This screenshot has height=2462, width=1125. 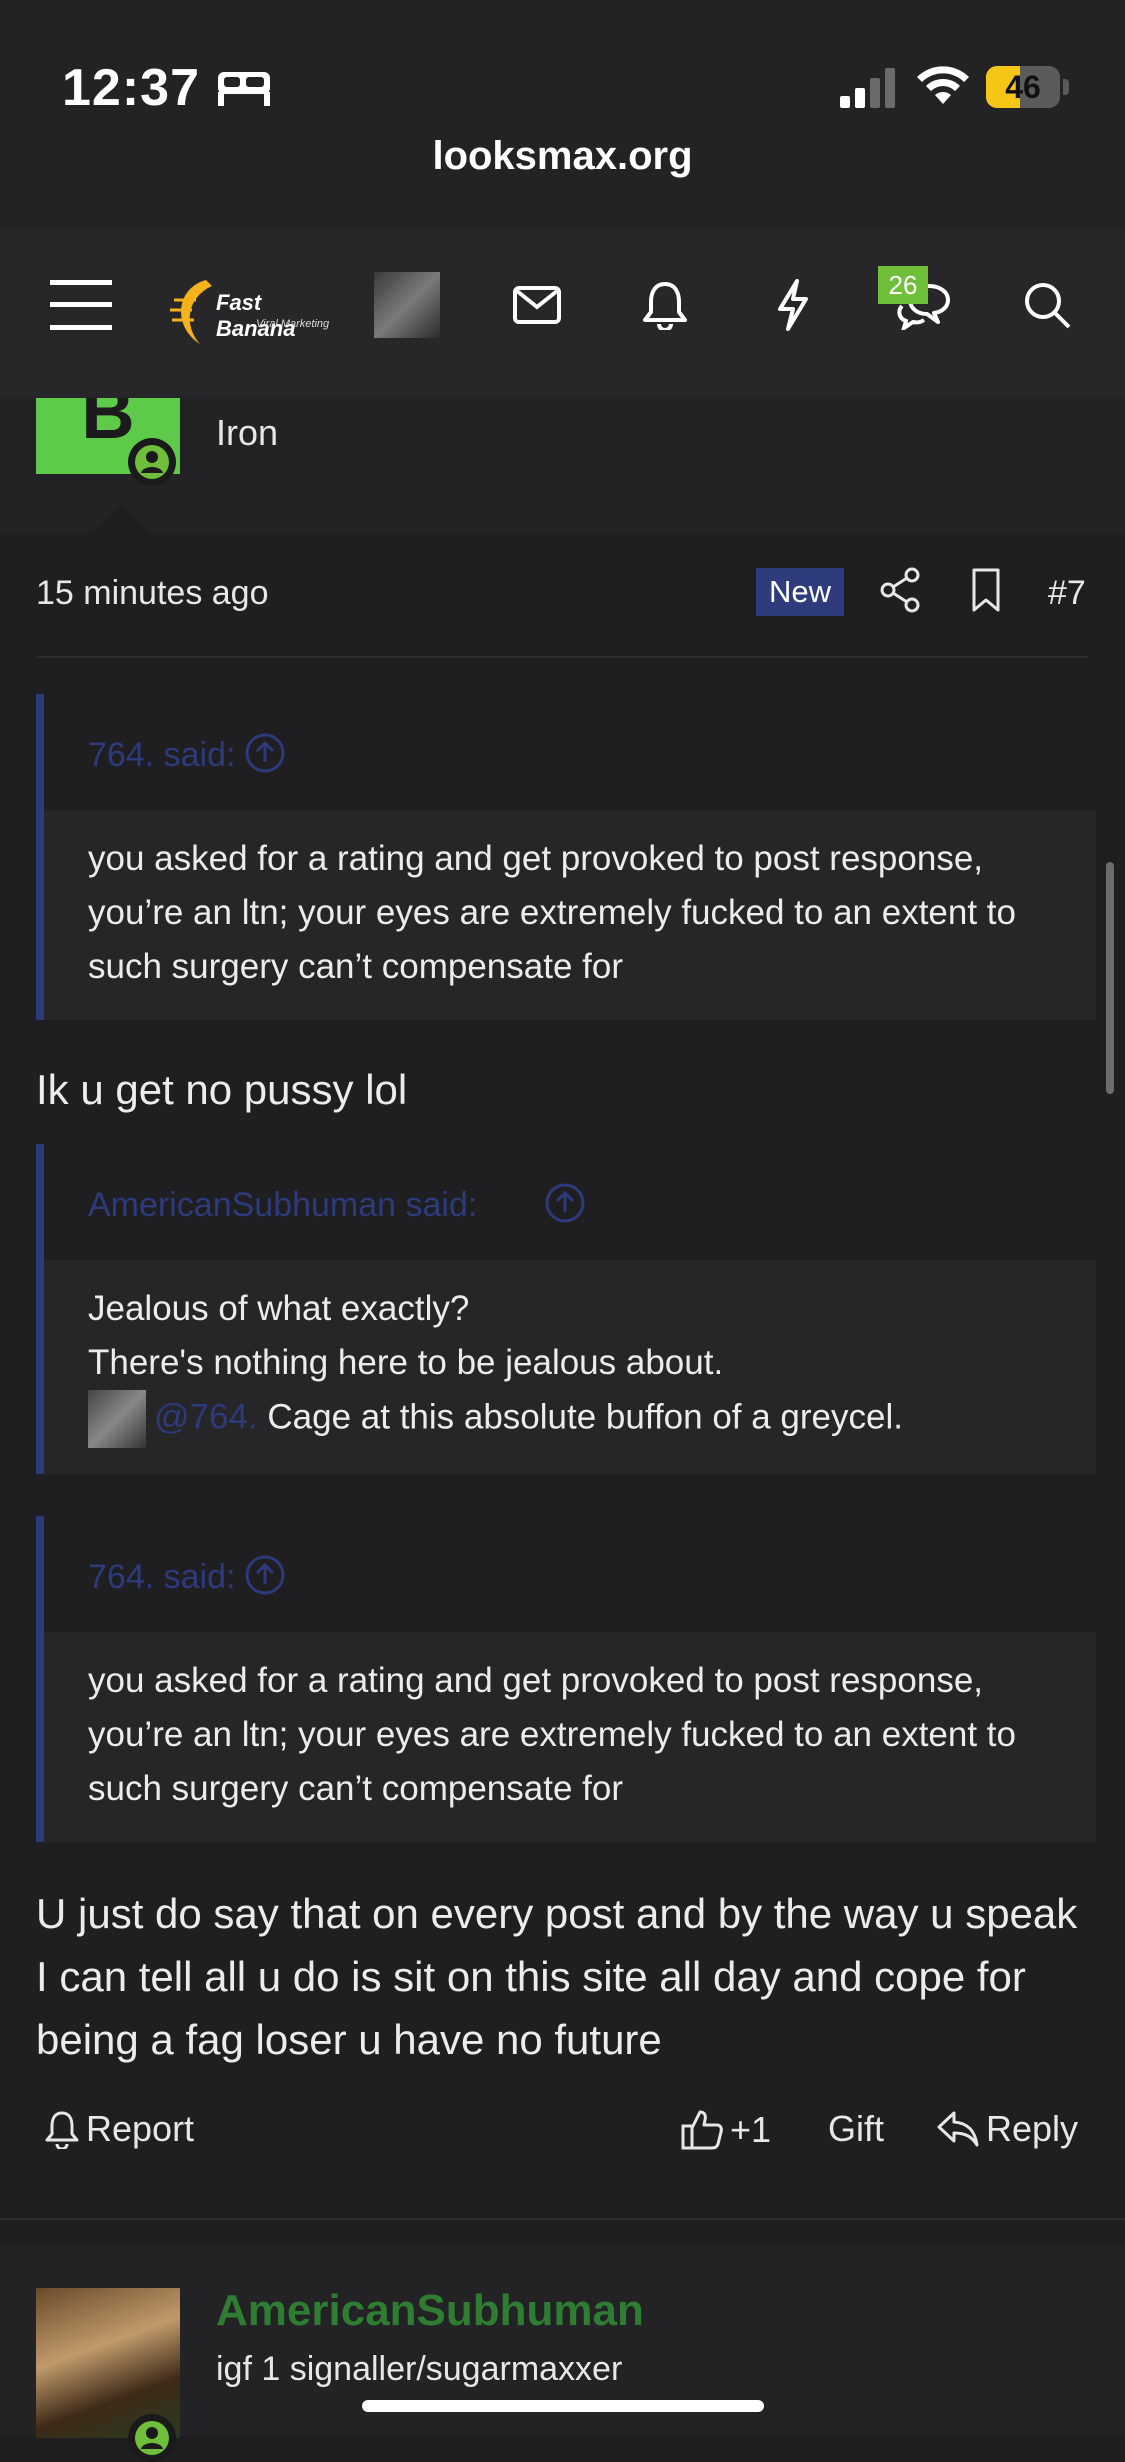 I want to click on site-logo: Fast Banana Viral Marketing, so click(x=256, y=312).